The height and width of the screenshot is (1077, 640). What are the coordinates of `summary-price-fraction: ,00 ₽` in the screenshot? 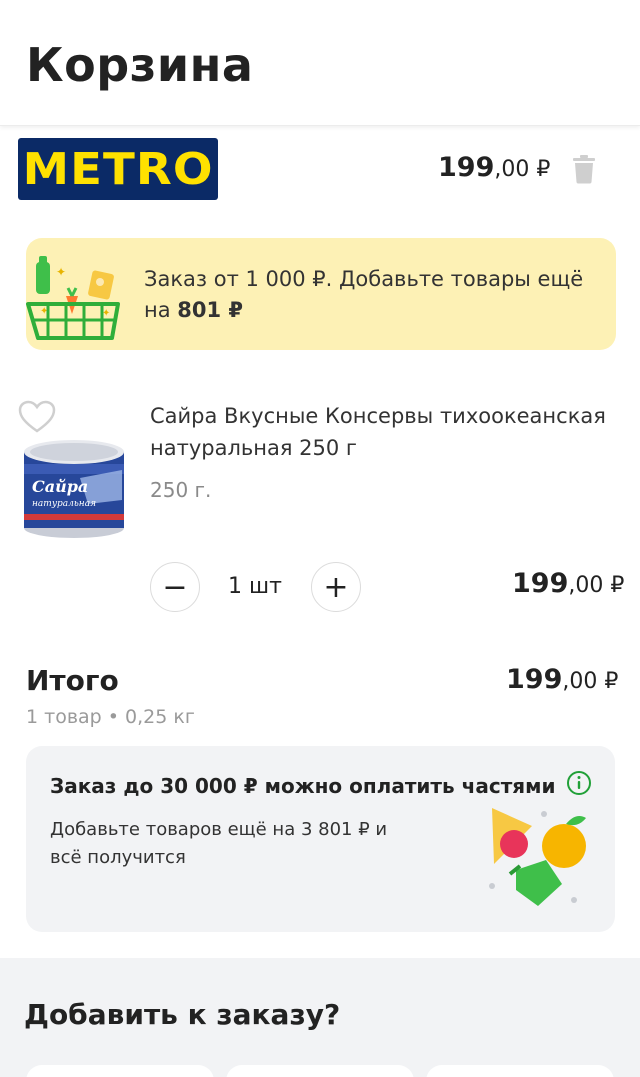 It's located at (590, 681).